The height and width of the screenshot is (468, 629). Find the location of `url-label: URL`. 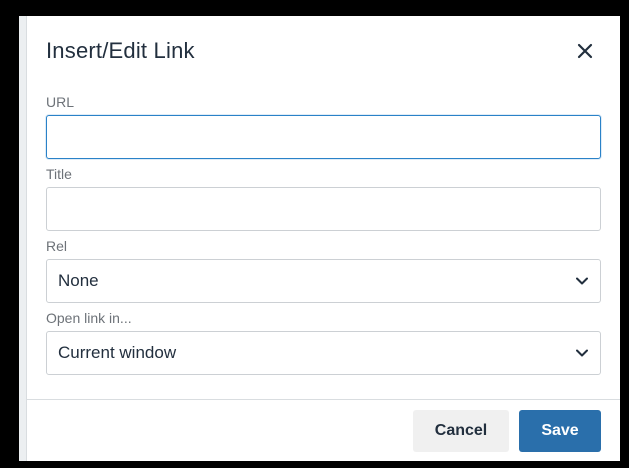

url-label: URL is located at coordinates (60, 102).